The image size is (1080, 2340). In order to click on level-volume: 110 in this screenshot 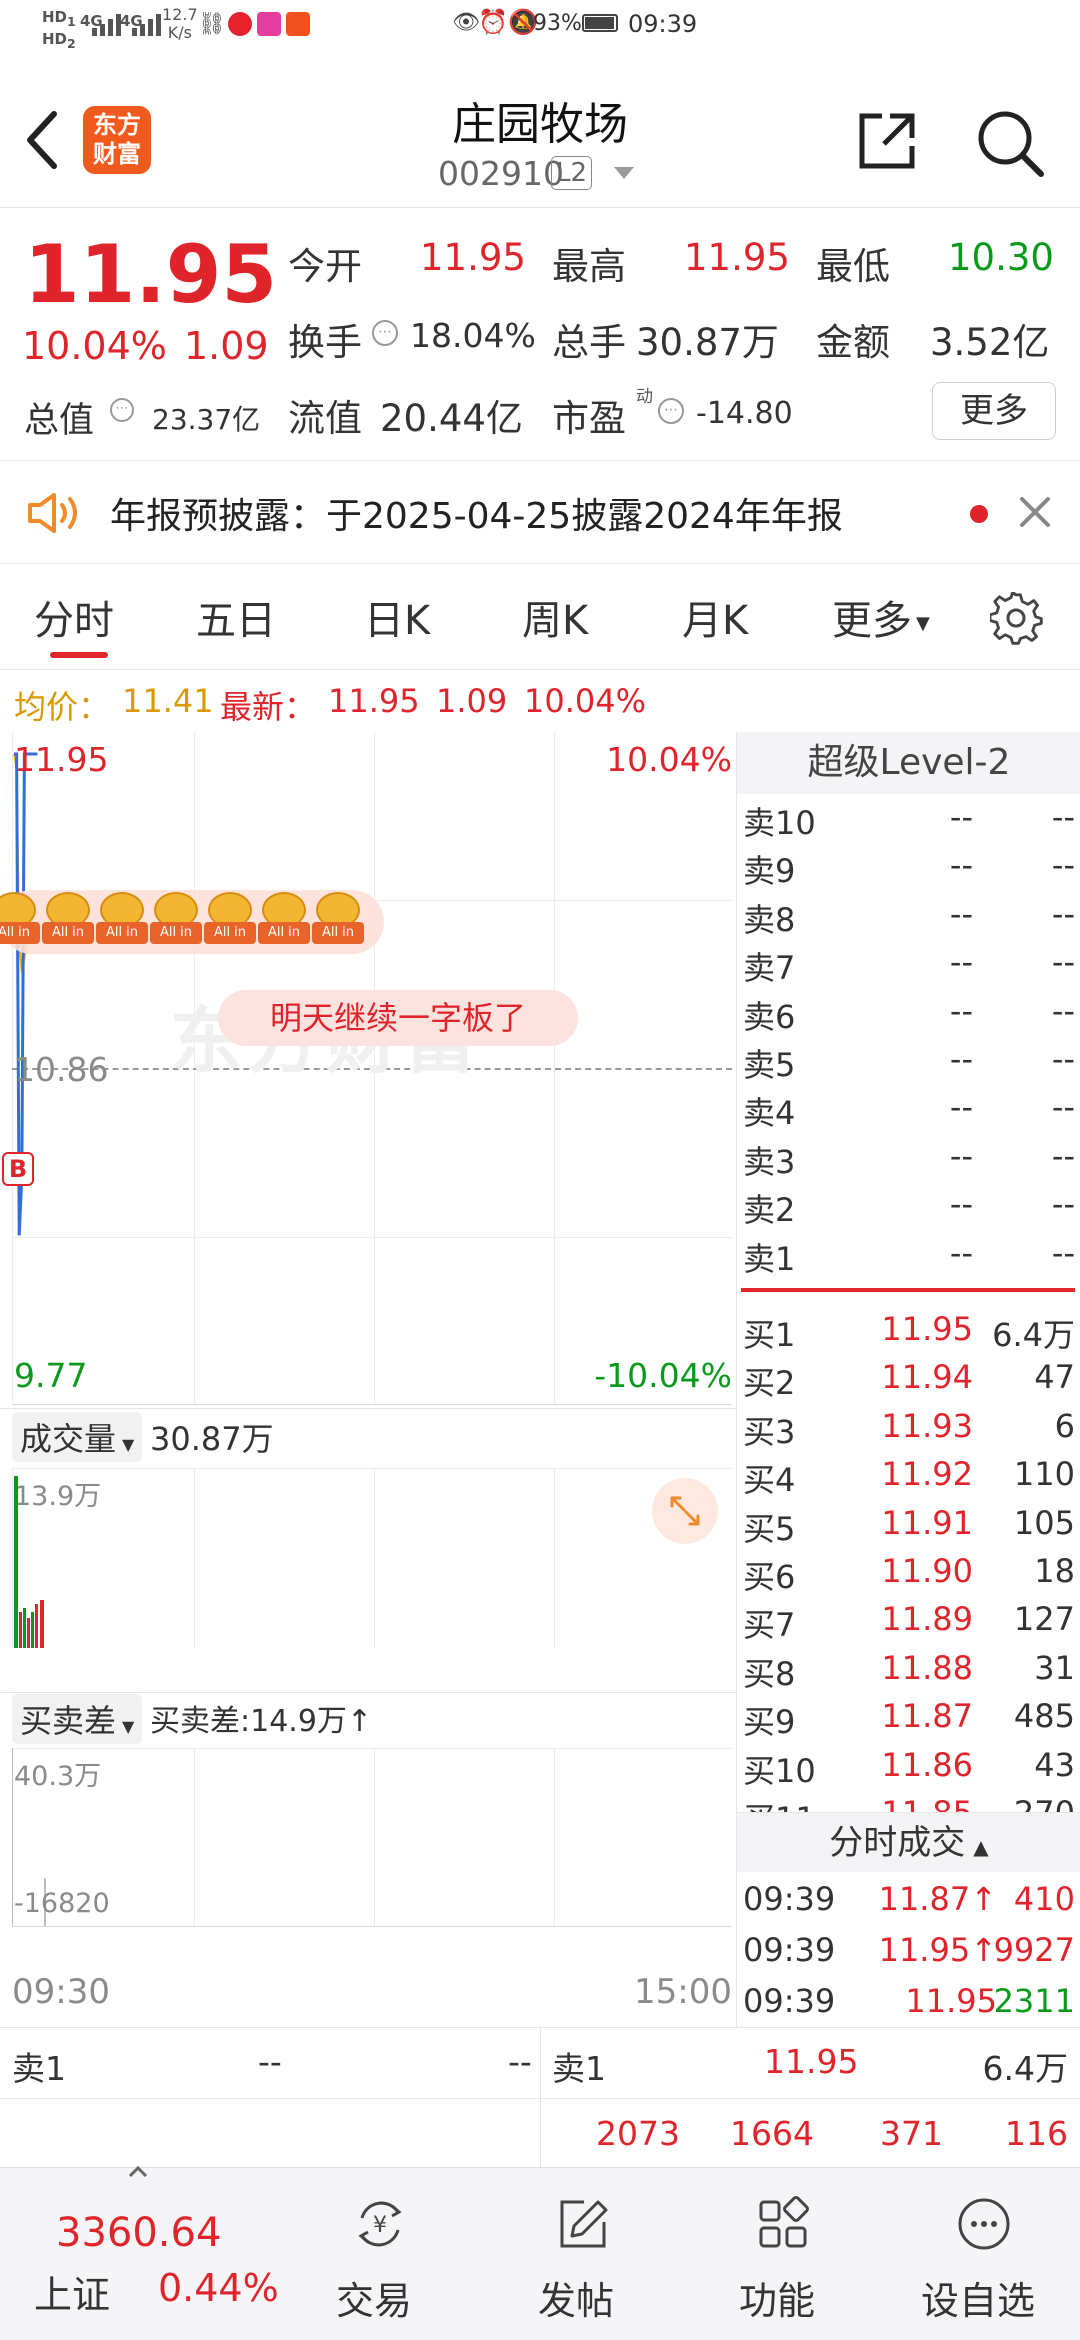, I will do `click(1044, 1474)`.